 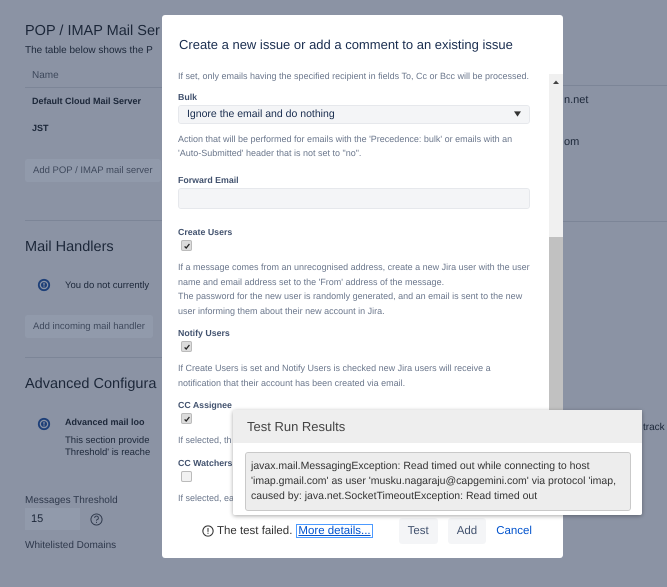 What do you see at coordinates (418, 531) in the screenshot?
I see `dialog-button: Test` at bounding box center [418, 531].